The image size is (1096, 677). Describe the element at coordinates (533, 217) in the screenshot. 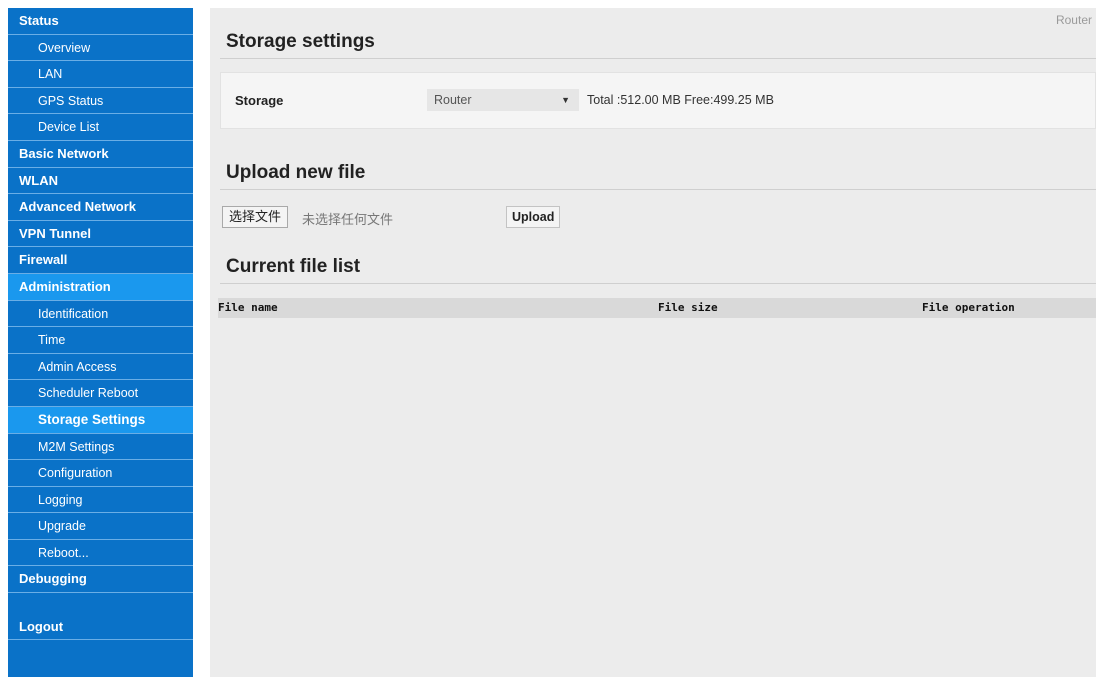

I see `upload-button: Upload` at that location.